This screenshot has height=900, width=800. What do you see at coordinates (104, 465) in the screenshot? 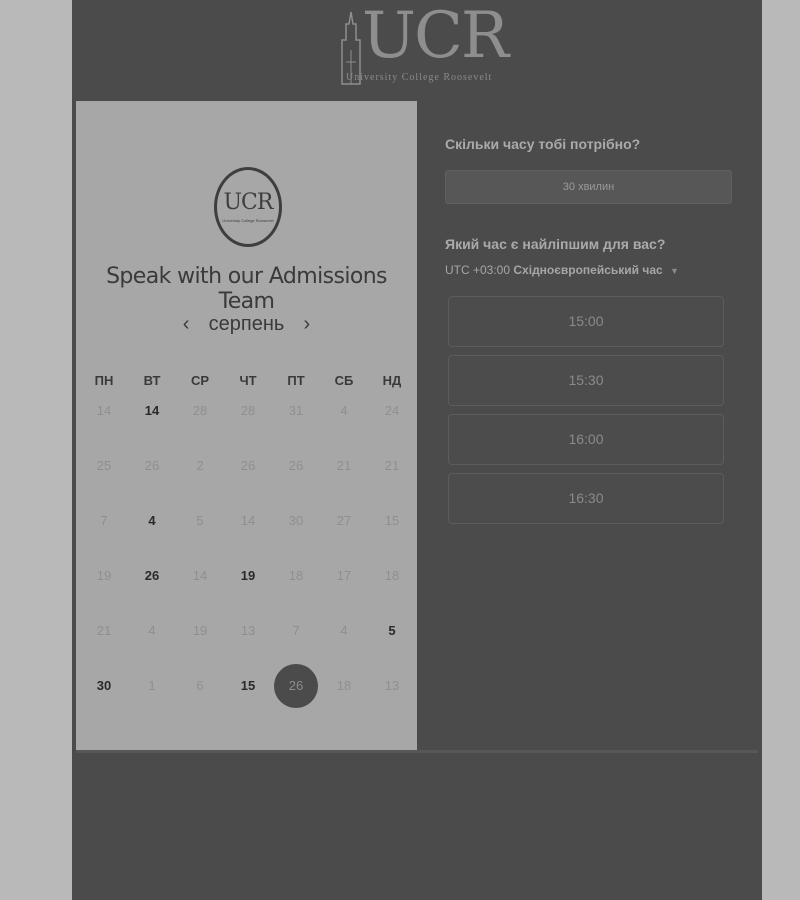
I see `calendar-day: 25` at bounding box center [104, 465].